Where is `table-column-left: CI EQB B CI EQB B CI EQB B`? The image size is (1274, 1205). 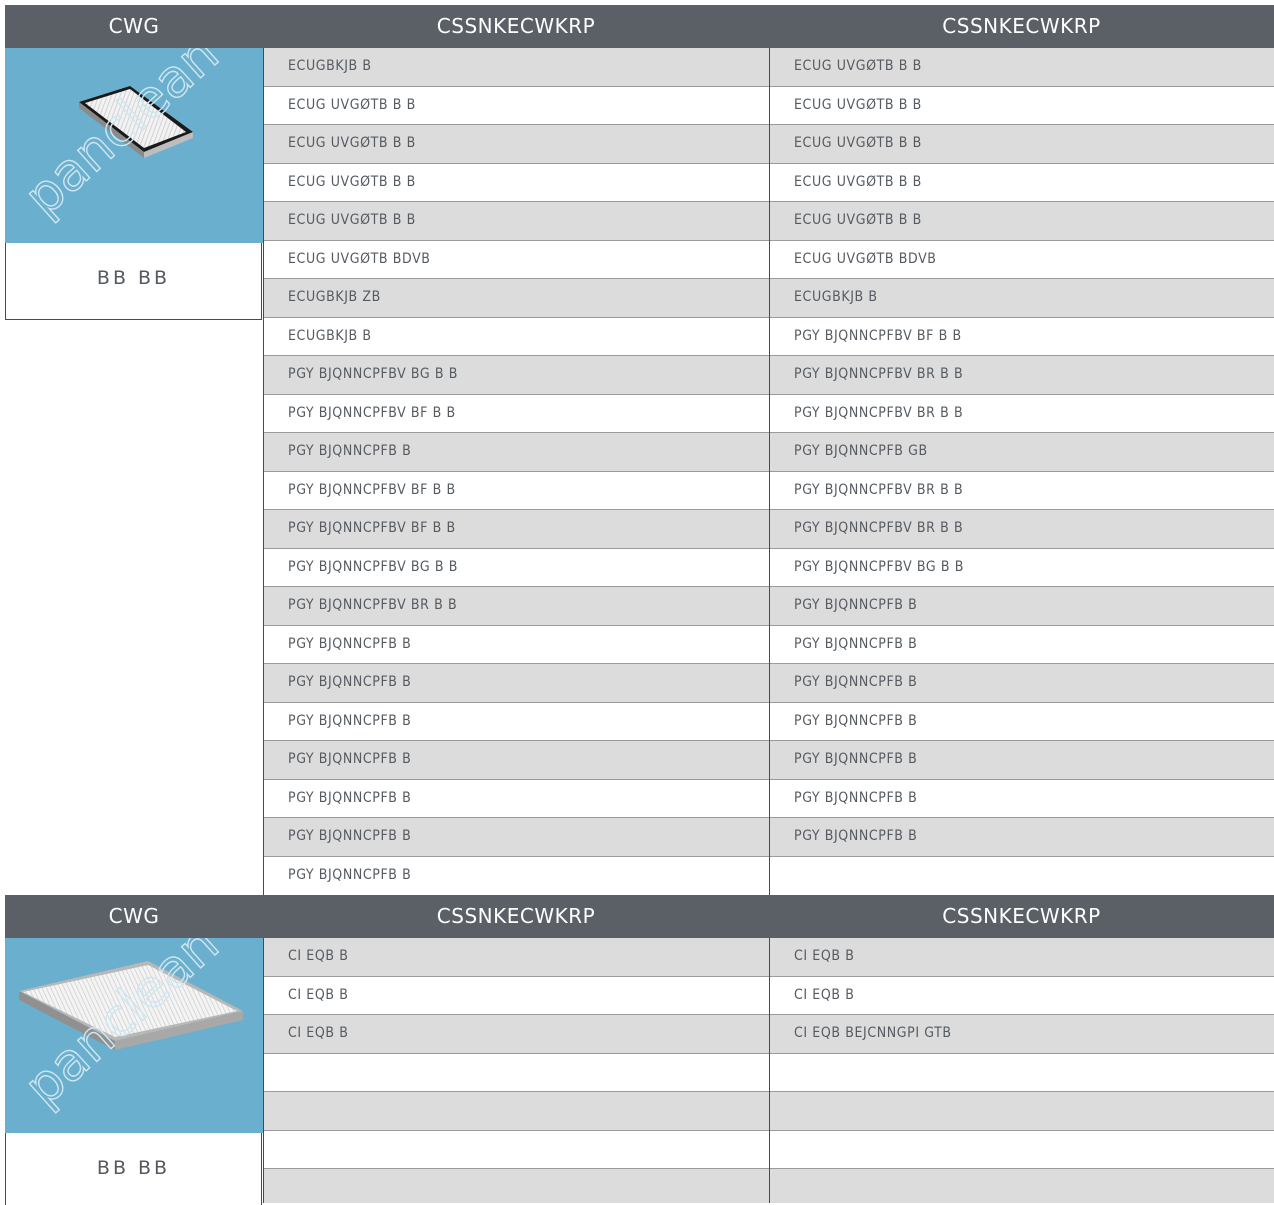 table-column-left: CI EQB B CI EQB B CI EQB B is located at coordinates (516, 1070).